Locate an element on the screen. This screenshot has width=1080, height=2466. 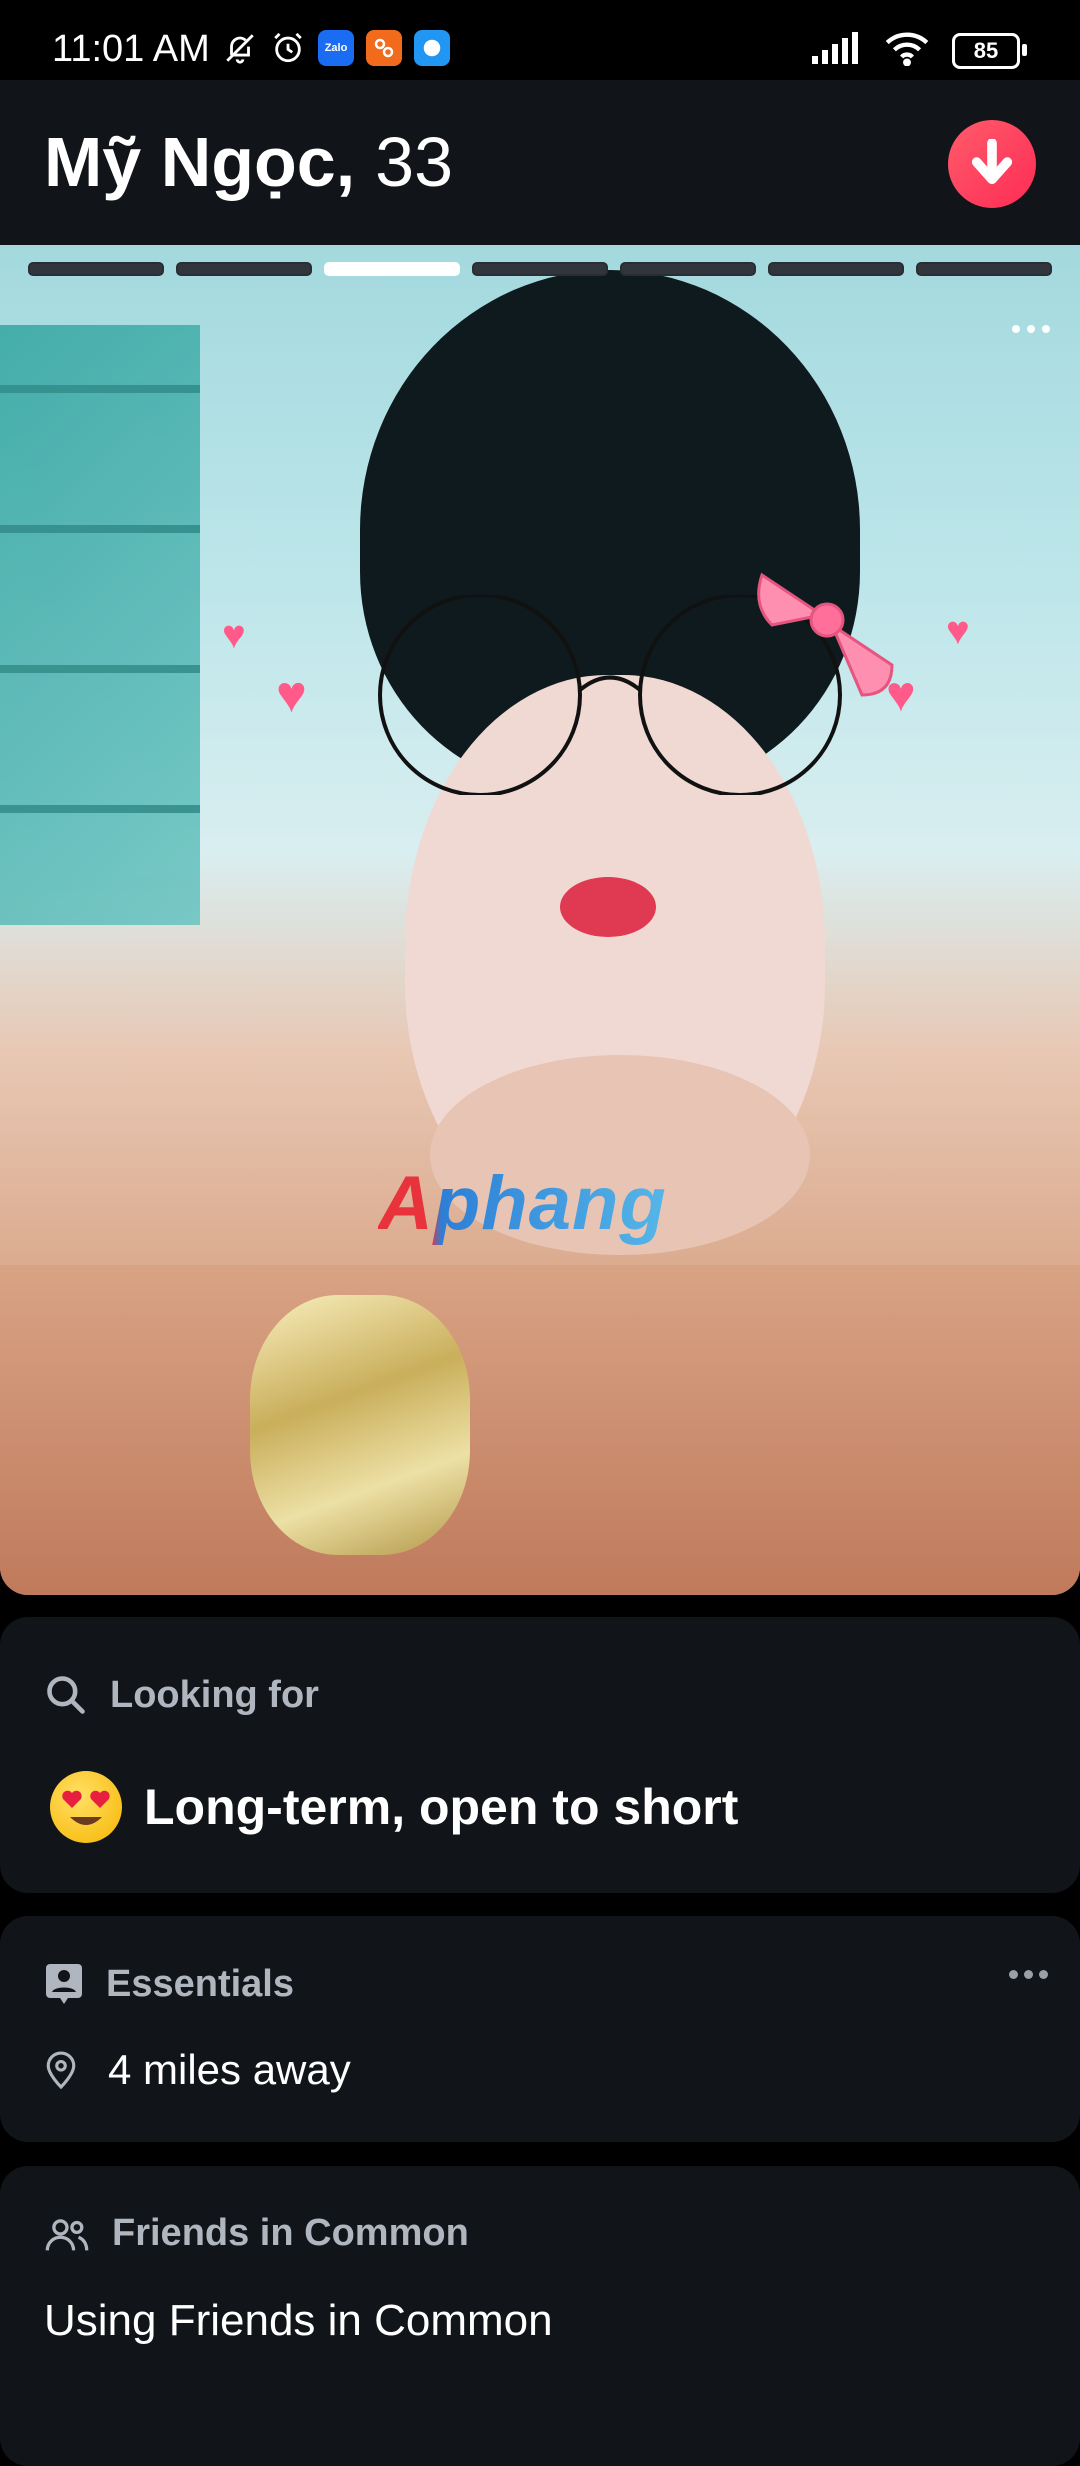
looking-for-value: Long-term, open to short is located at coordinates (441, 1807).